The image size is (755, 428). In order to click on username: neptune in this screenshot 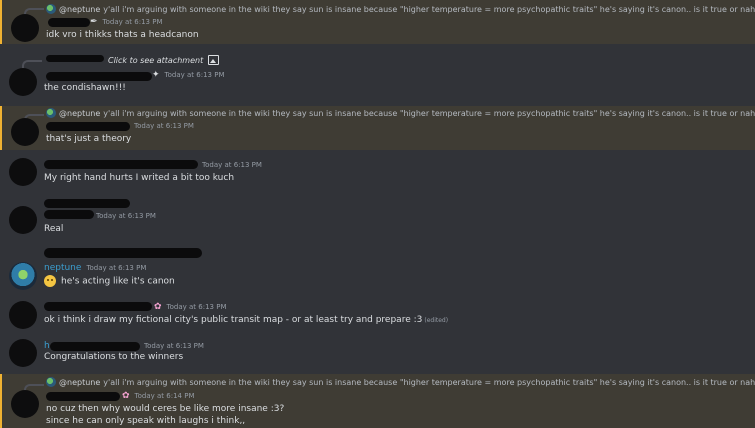, I will do `click(62, 268)`.